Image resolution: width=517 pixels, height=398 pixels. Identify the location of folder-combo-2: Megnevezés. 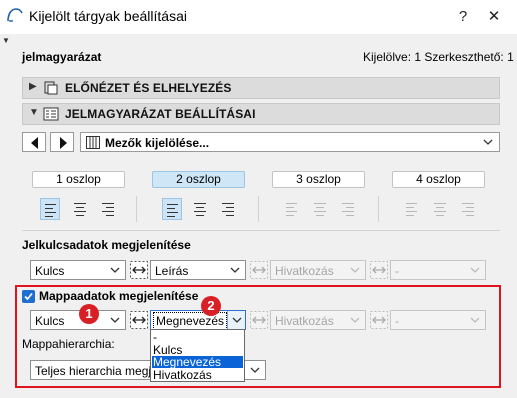
(198, 320).